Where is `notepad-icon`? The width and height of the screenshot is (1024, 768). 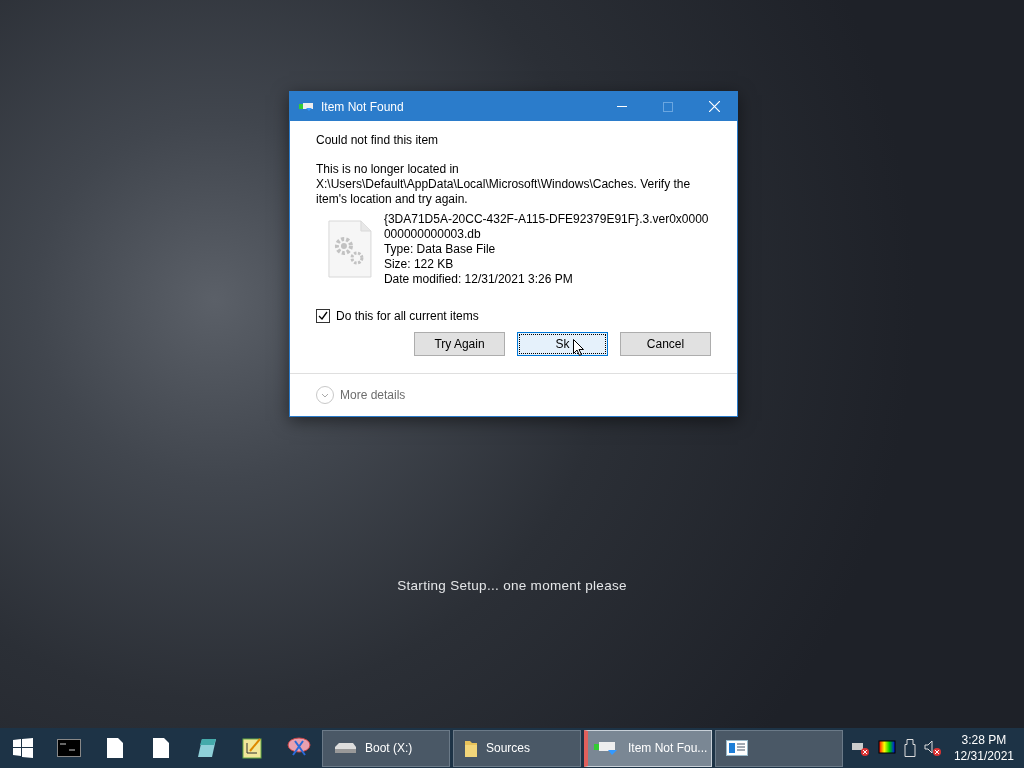 notepad-icon is located at coordinates (207, 748).